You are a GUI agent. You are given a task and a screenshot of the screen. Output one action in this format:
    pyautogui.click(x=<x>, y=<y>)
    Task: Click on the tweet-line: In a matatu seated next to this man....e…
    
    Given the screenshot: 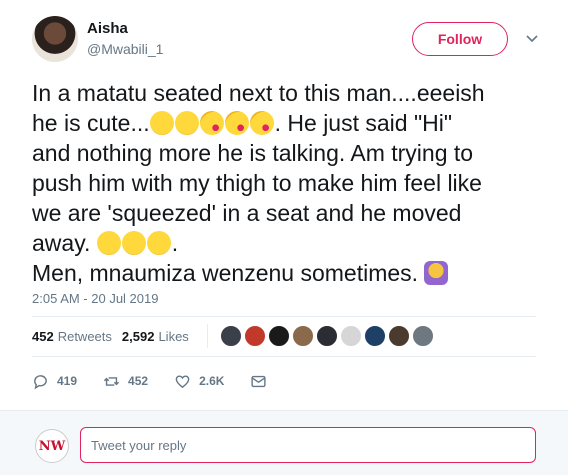 What is the action you would take?
    pyautogui.click(x=258, y=93)
    